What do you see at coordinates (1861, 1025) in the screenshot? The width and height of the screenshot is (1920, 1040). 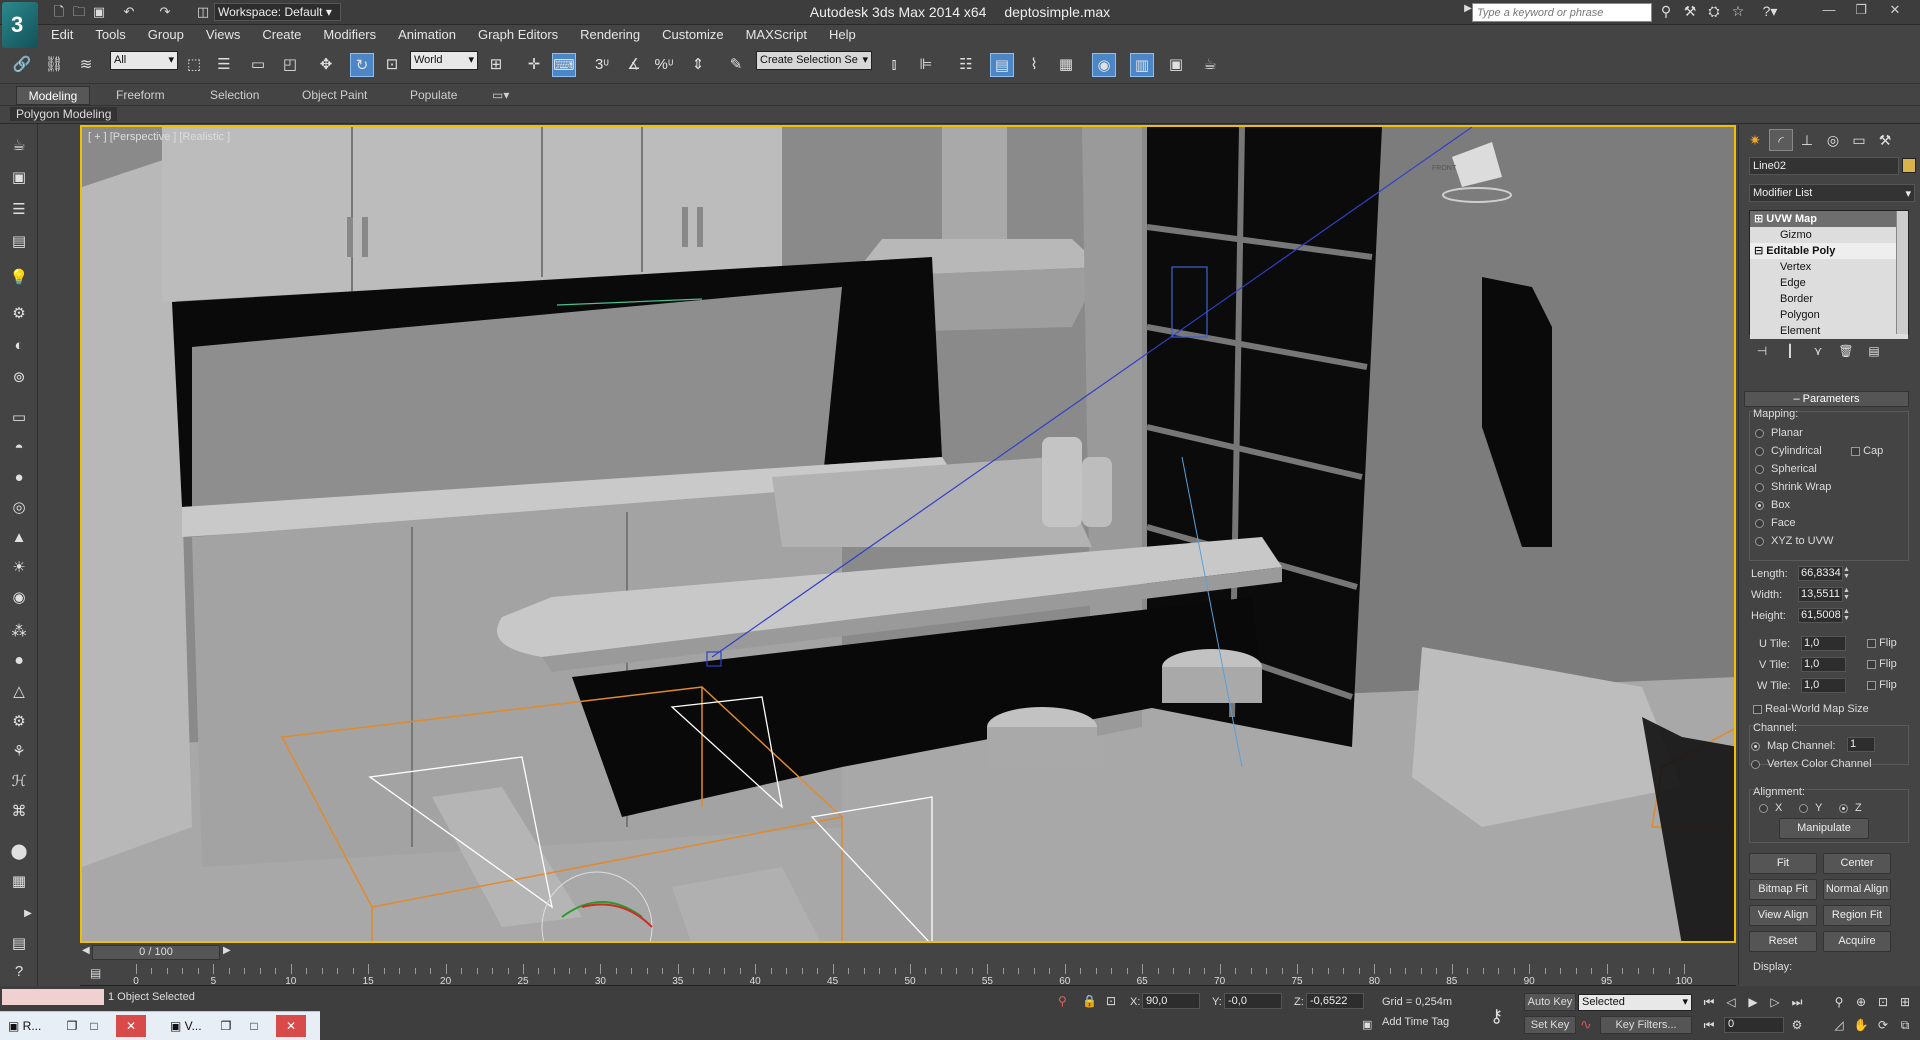 I see `pan-icon: ✋` at bounding box center [1861, 1025].